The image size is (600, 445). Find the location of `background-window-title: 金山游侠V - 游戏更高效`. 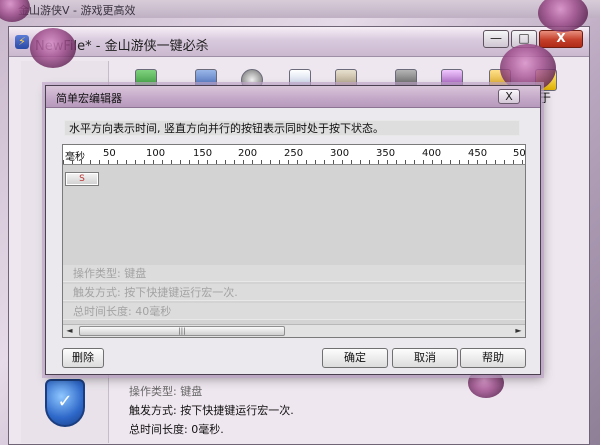

background-window-title: 金山游侠V - 游戏更高效 is located at coordinates (300, 9).